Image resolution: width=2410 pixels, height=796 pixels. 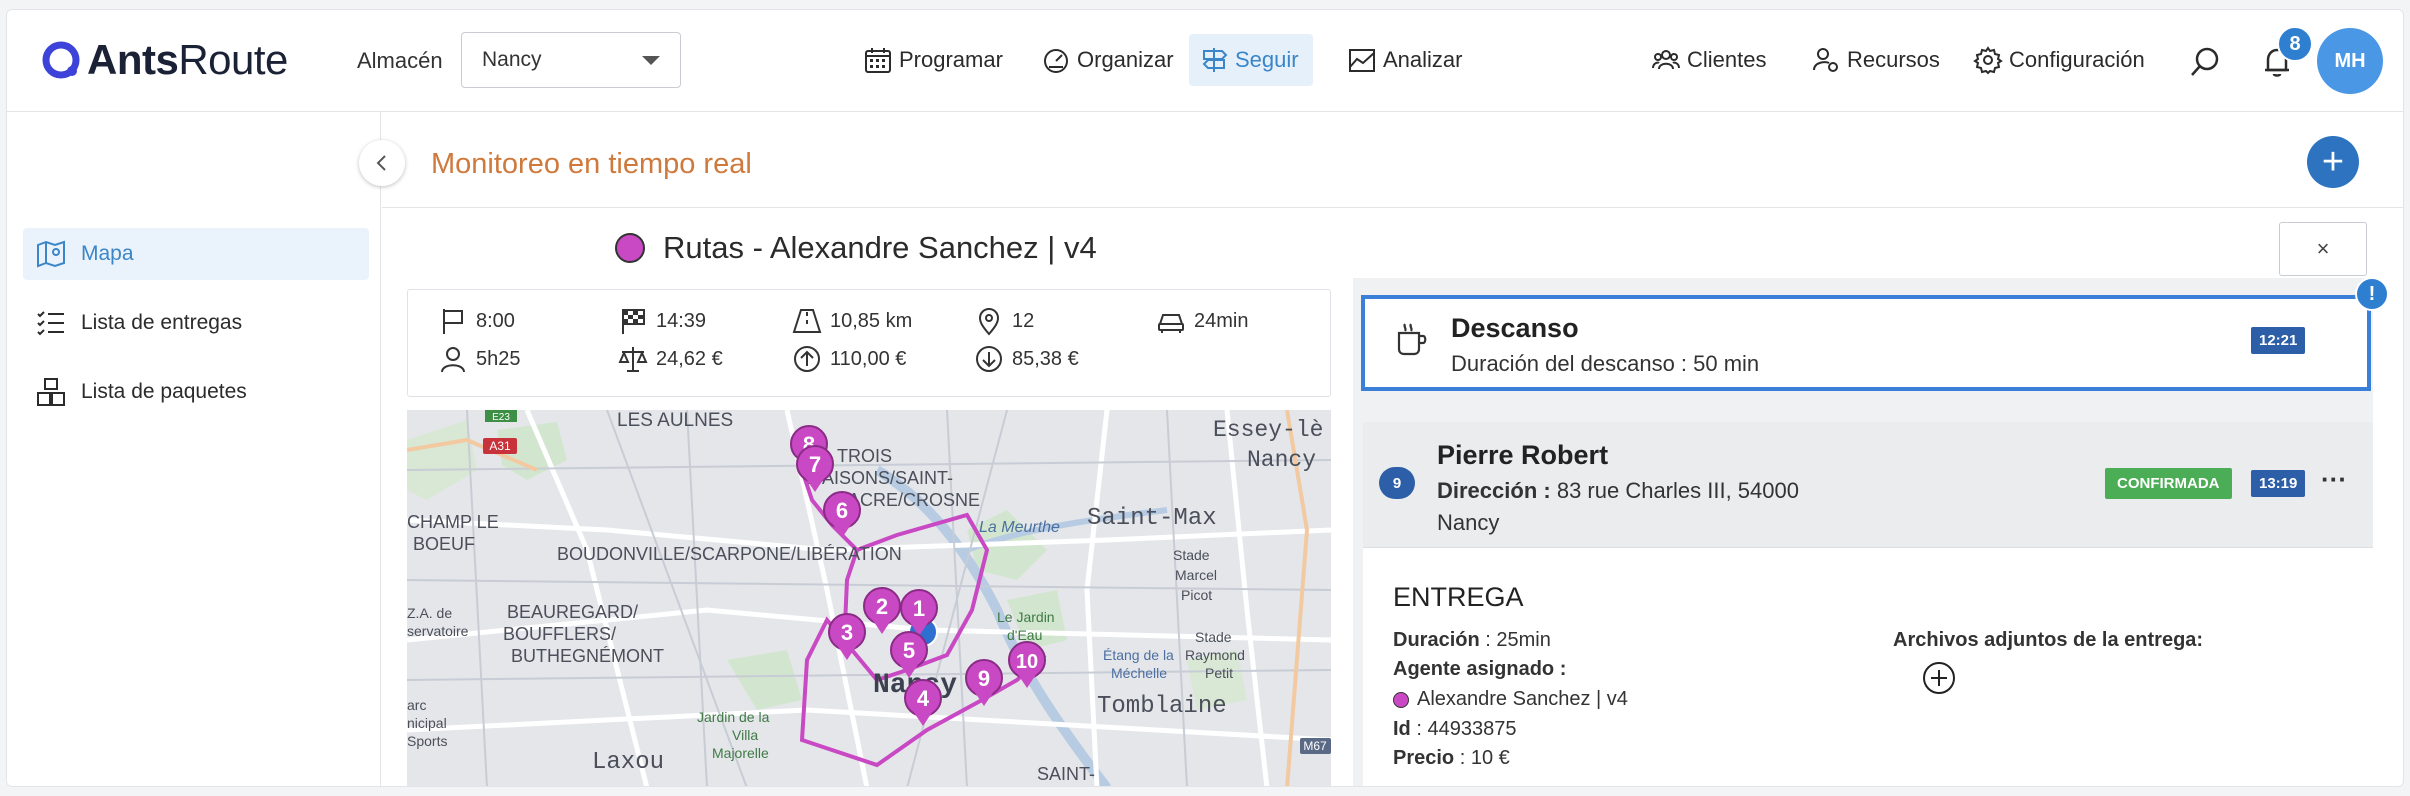 What do you see at coordinates (909, 650) in the screenshot?
I see `svg-text: 5` at bounding box center [909, 650].